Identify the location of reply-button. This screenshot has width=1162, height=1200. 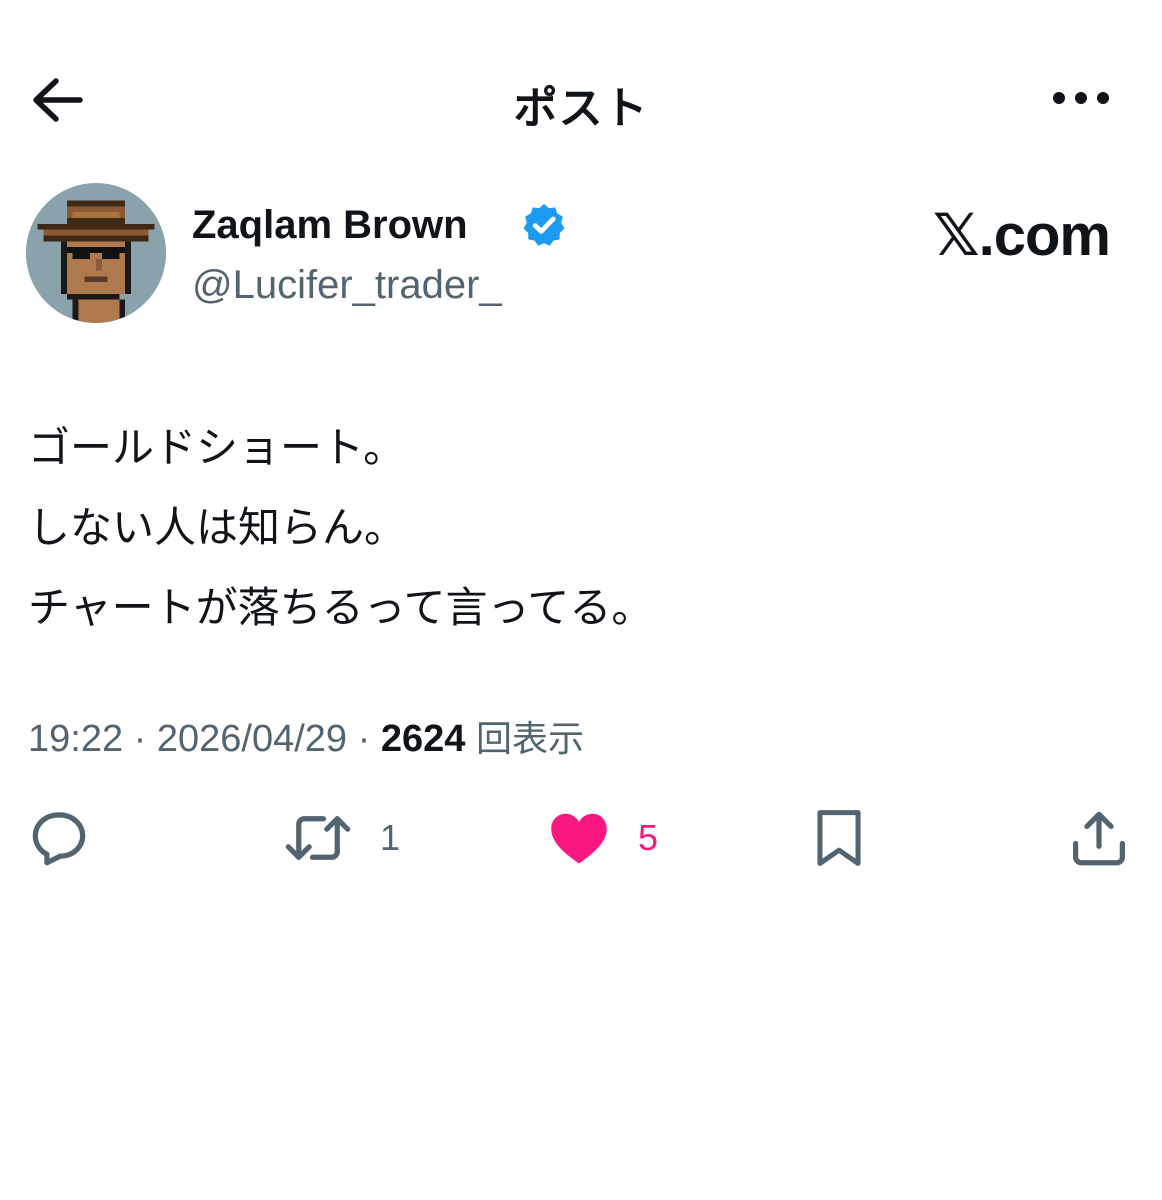
(59, 838).